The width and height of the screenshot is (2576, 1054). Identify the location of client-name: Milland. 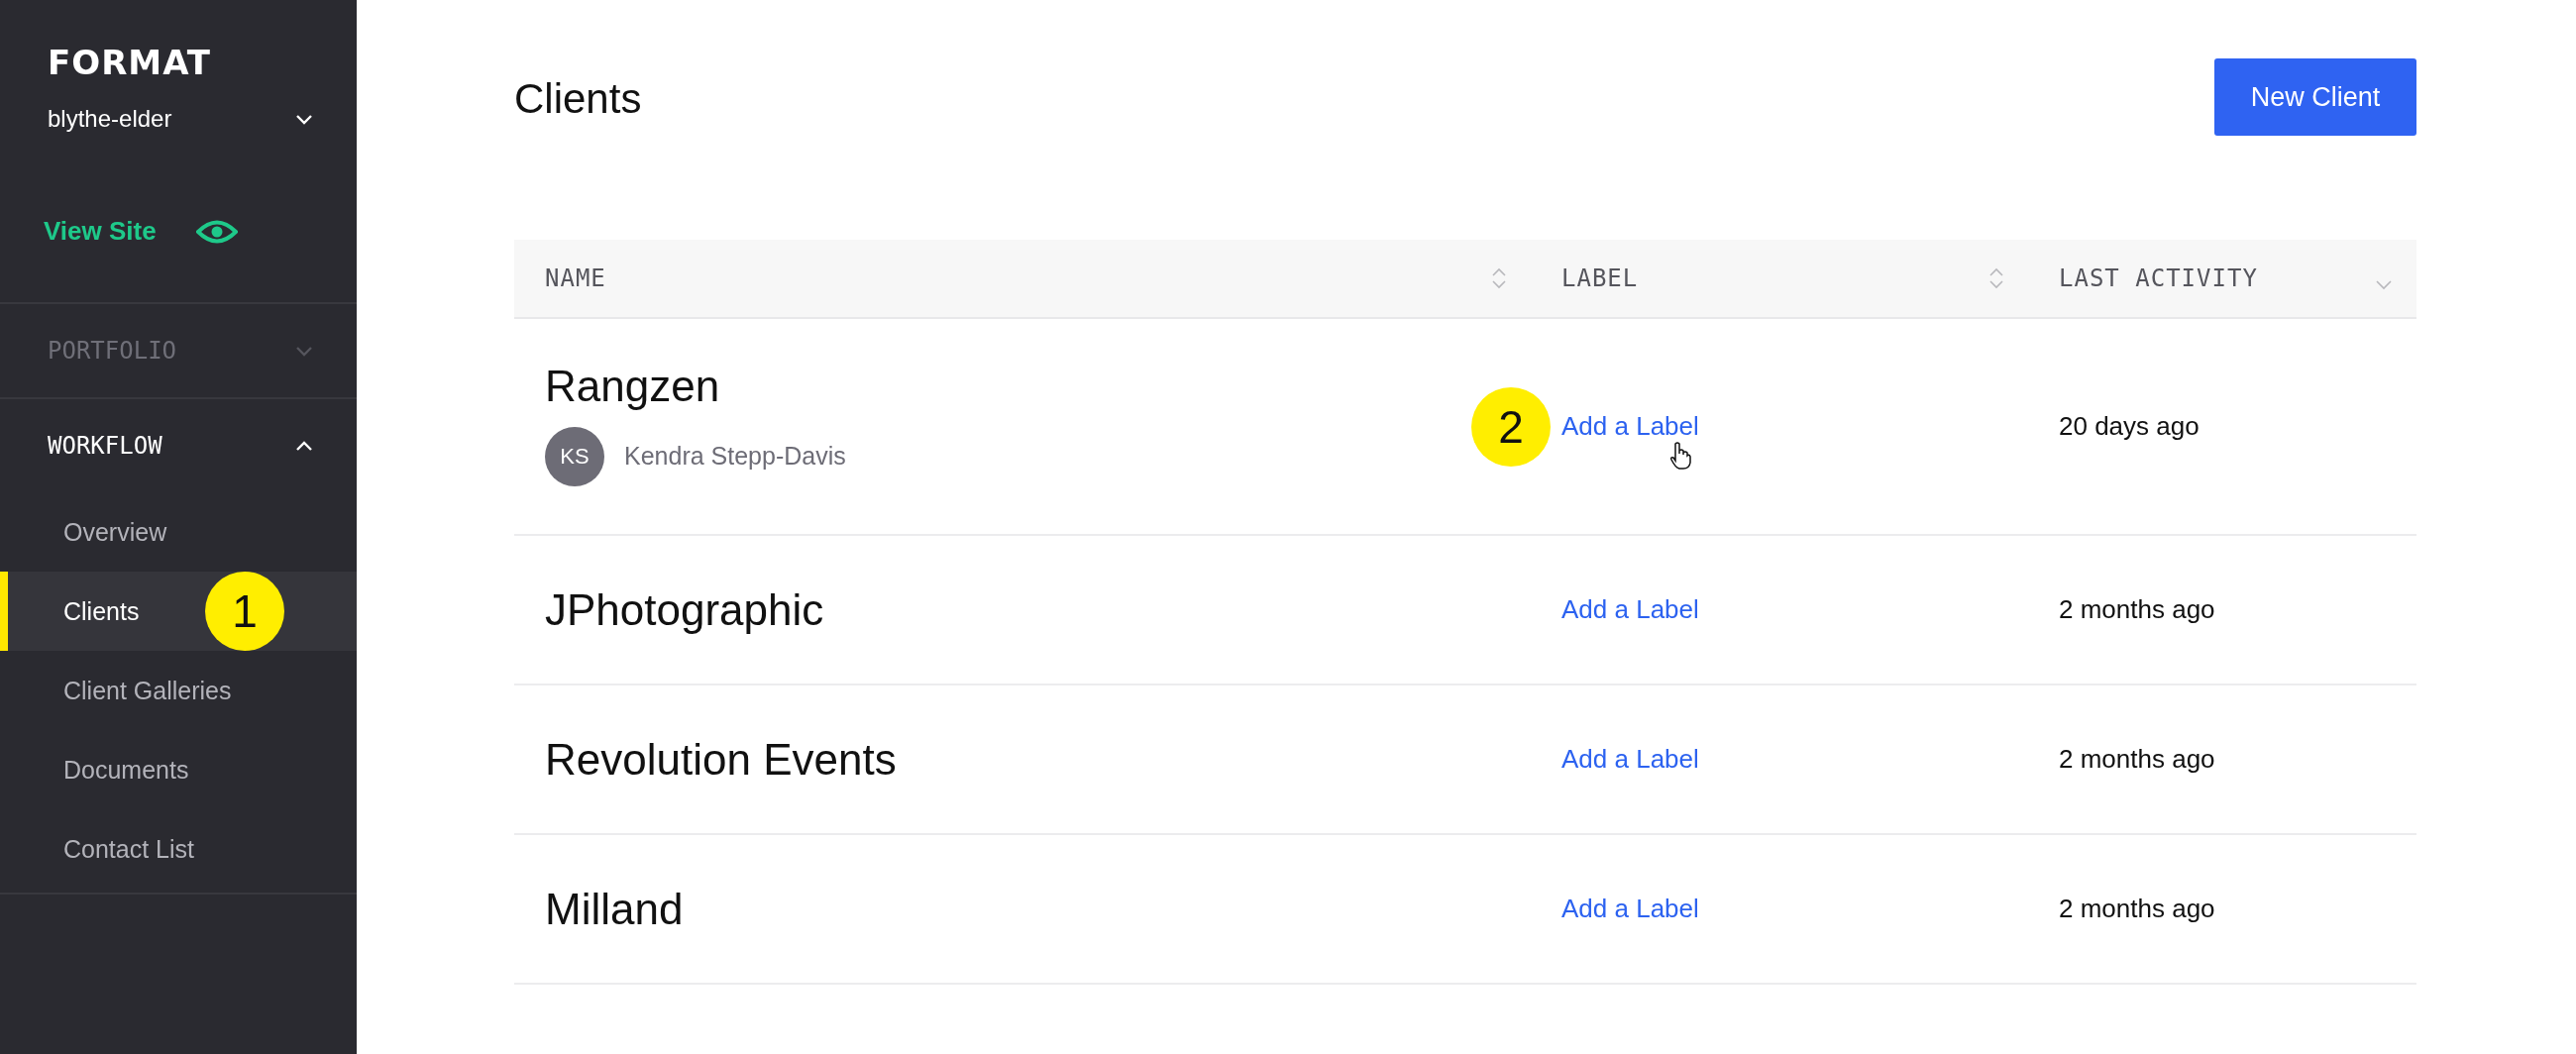
(614, 909).